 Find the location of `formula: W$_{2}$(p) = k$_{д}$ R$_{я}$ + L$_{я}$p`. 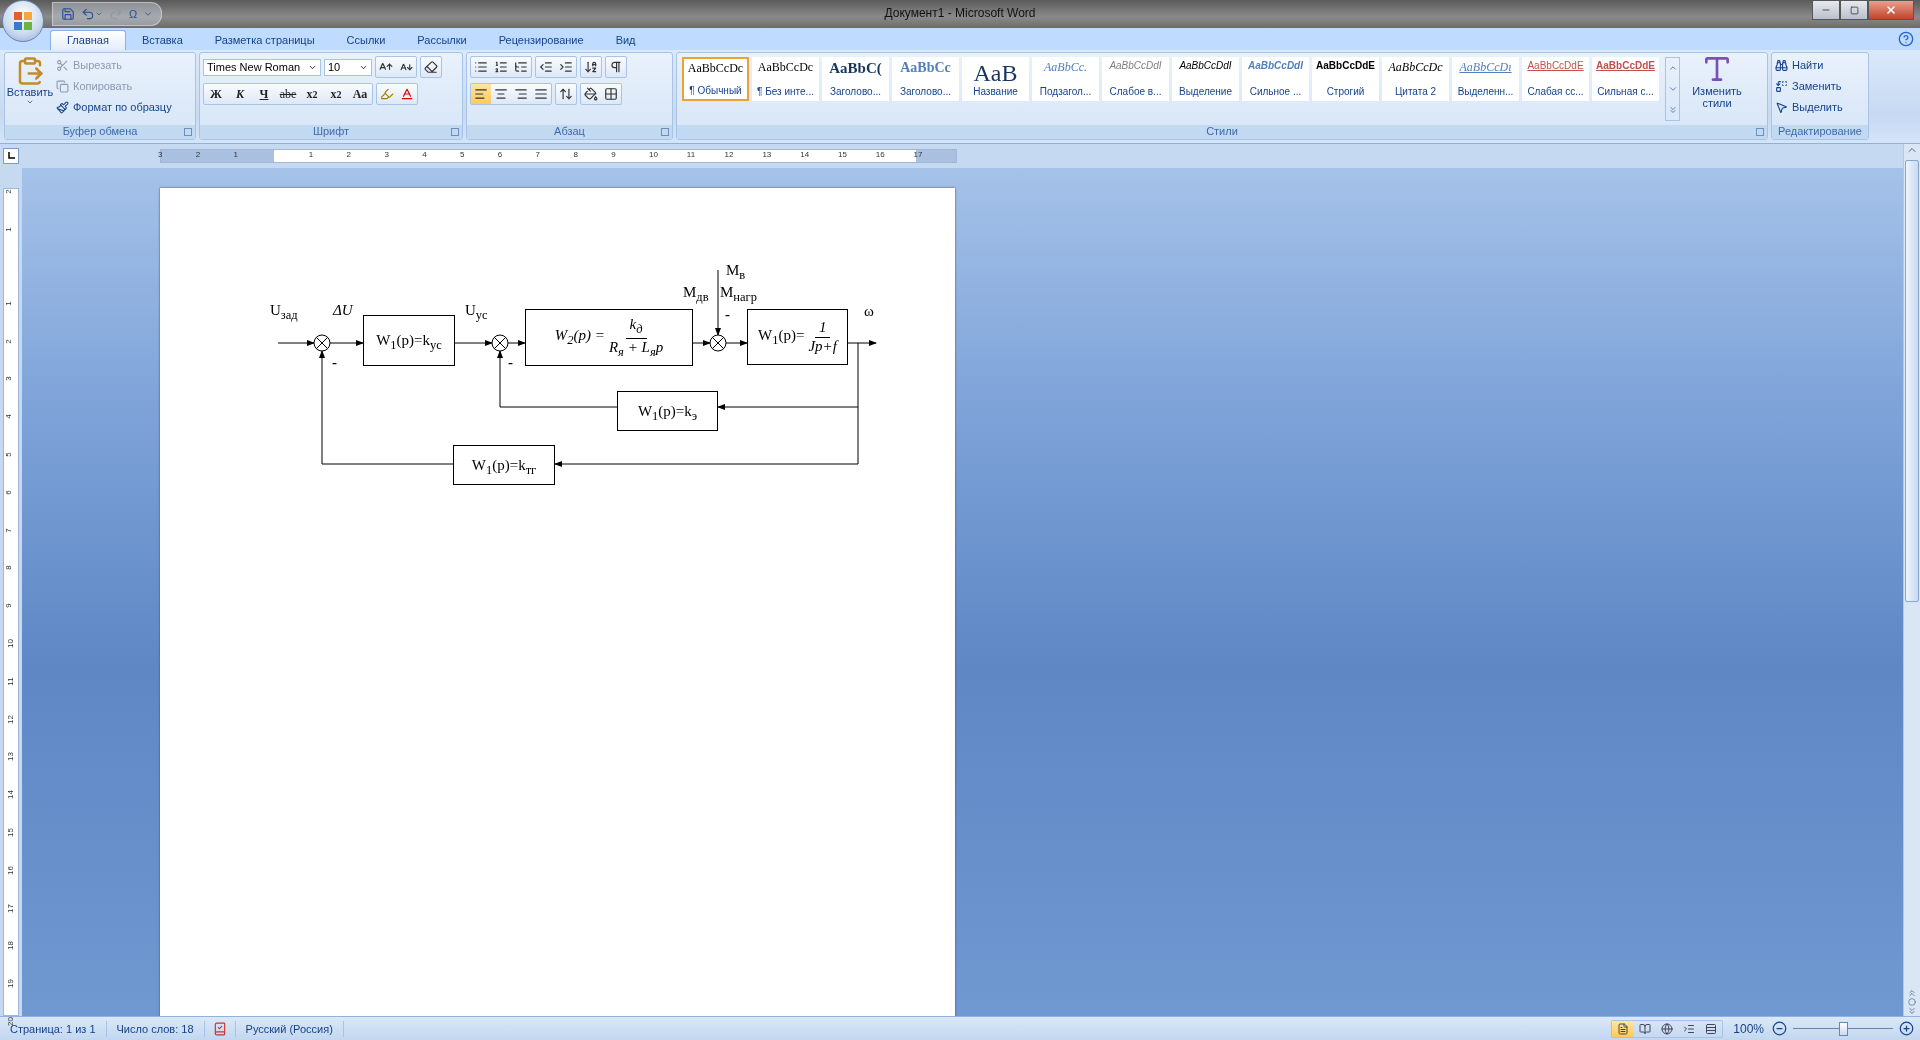

formula: W$_{2}$(p) = k$_{д}$ R$_{я}$ + L$_{я}$p is located at coordinates (609, 337).